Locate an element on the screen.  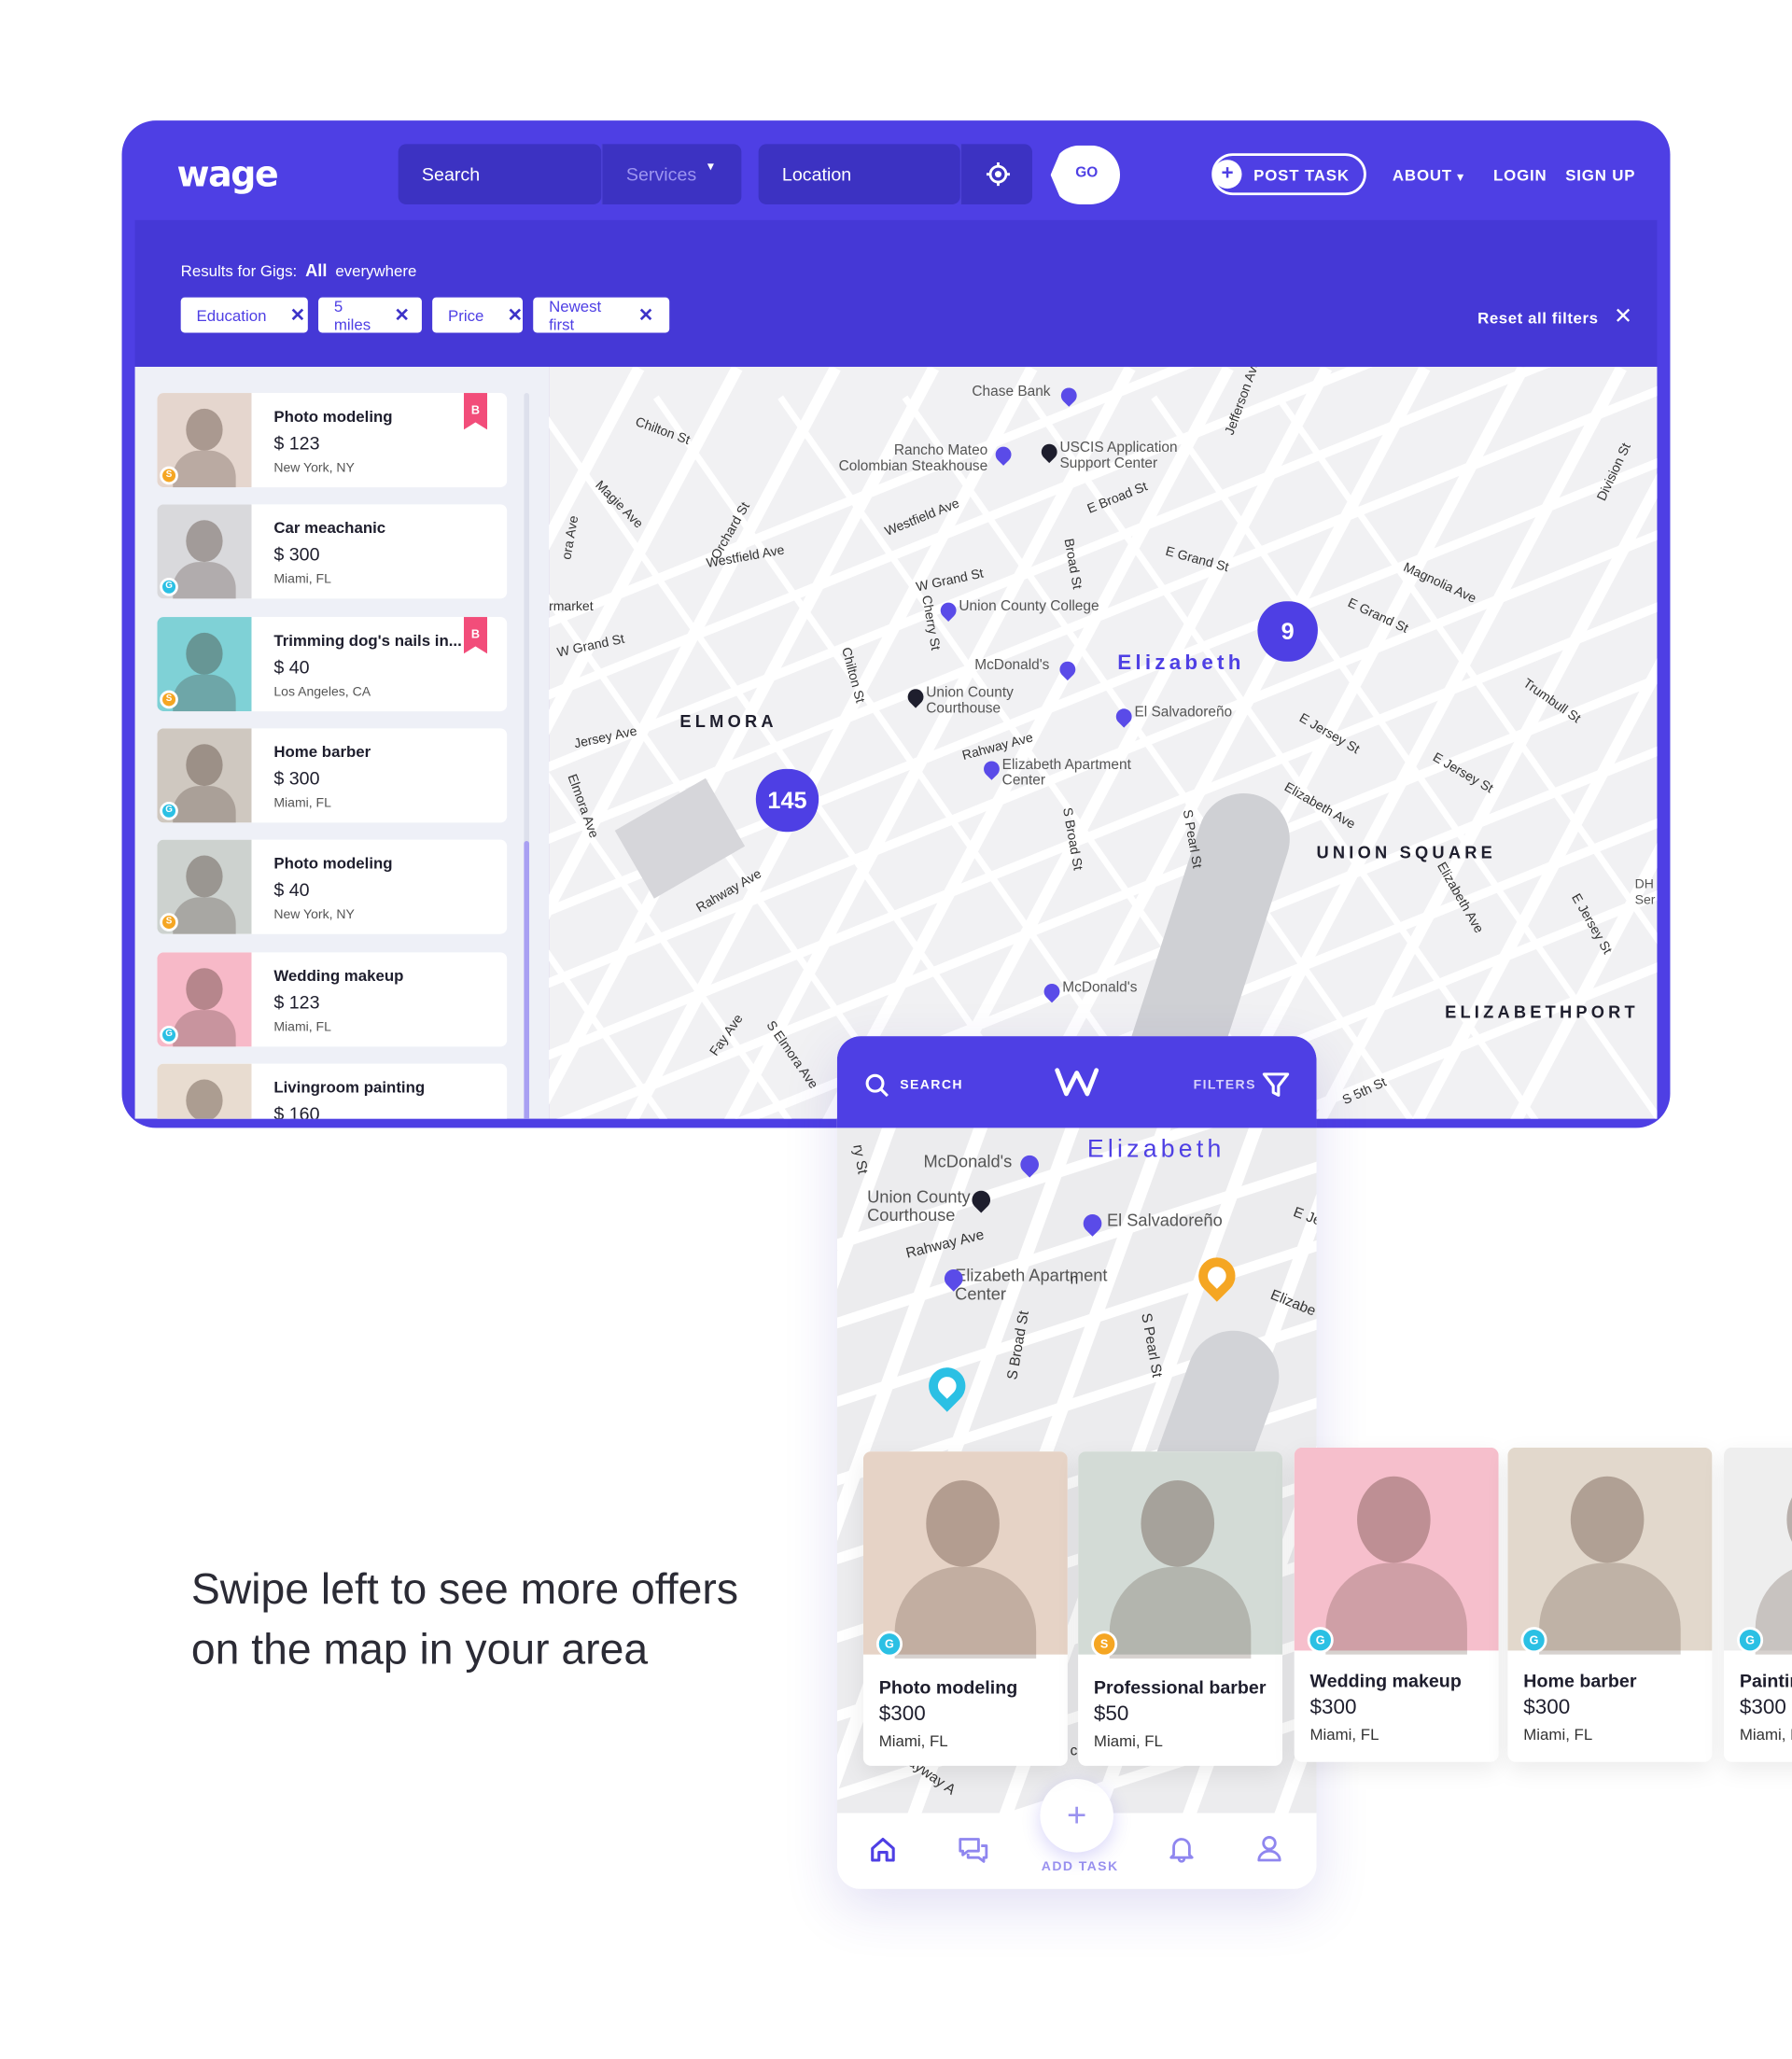
offer-card: G Photo modeling $300 Miami, FL is located at coordinates (965, 1608).